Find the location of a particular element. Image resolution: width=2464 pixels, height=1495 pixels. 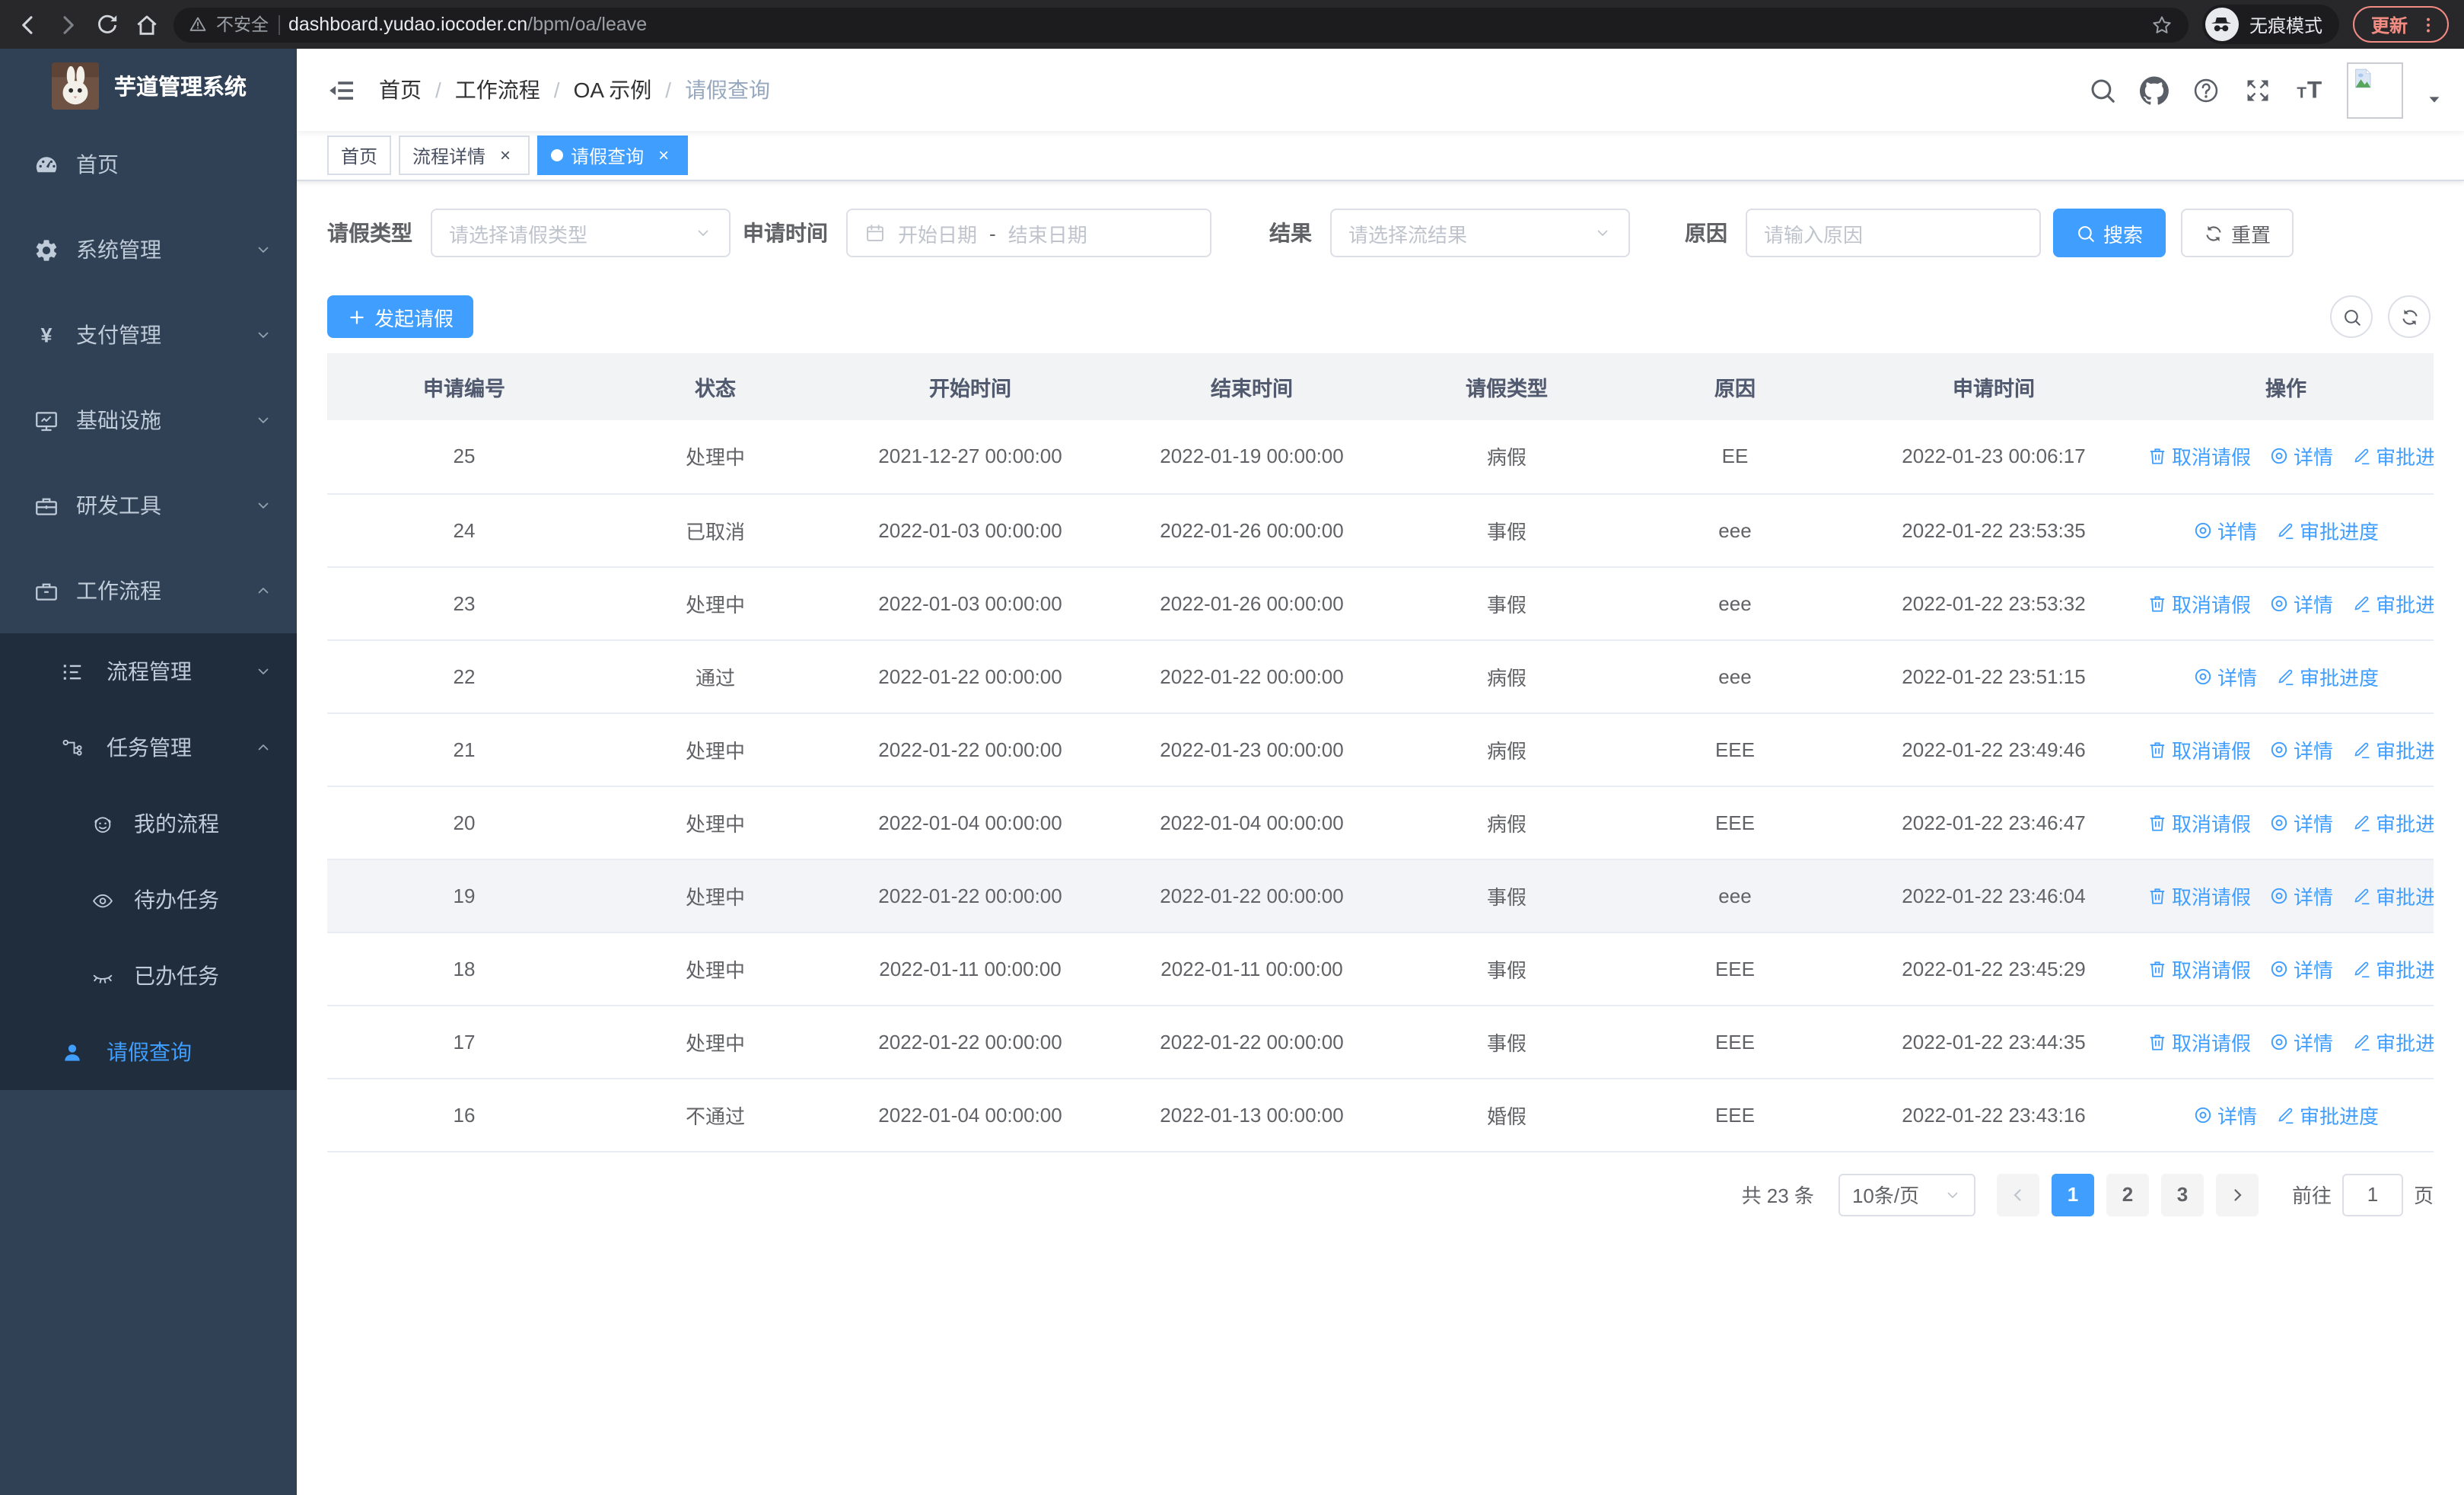

result-select: 请选择流结果 is located at coordinates (1480, 233).